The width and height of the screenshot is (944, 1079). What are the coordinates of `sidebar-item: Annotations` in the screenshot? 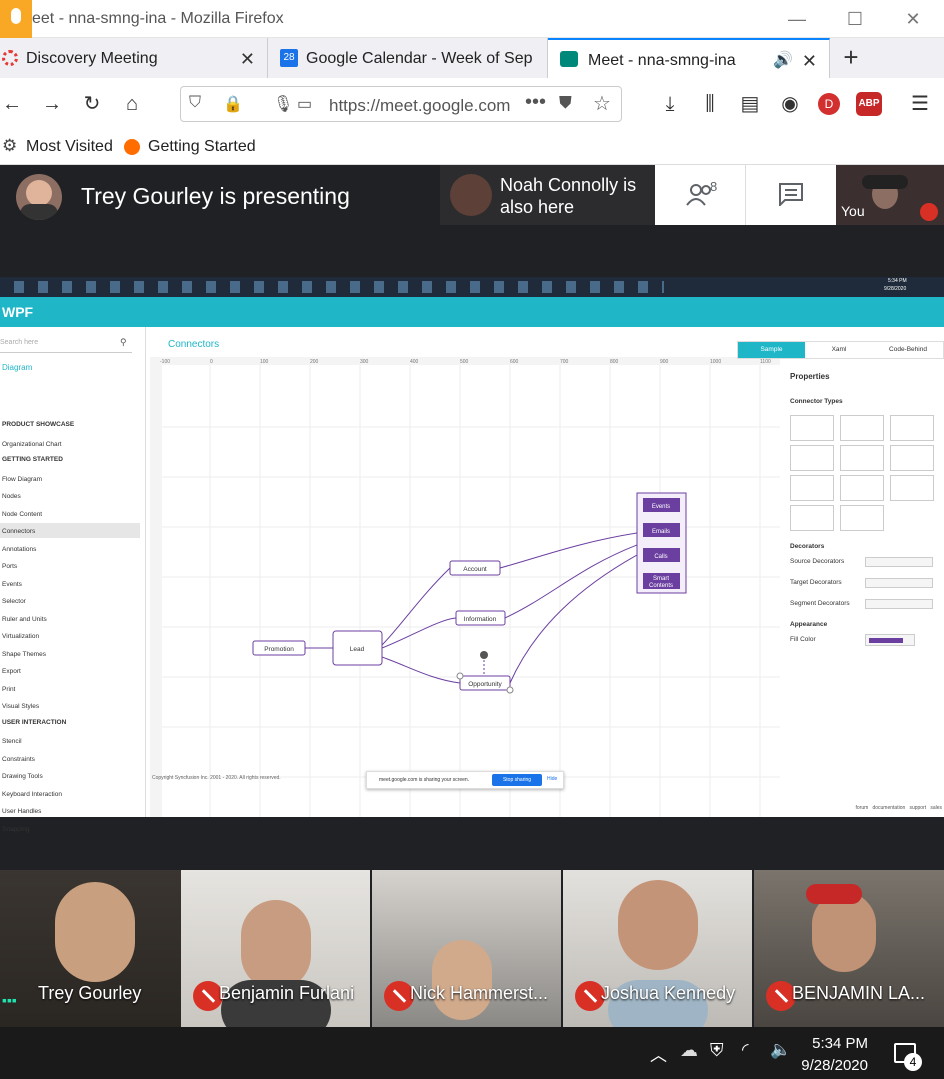 It's located at (19, 549).